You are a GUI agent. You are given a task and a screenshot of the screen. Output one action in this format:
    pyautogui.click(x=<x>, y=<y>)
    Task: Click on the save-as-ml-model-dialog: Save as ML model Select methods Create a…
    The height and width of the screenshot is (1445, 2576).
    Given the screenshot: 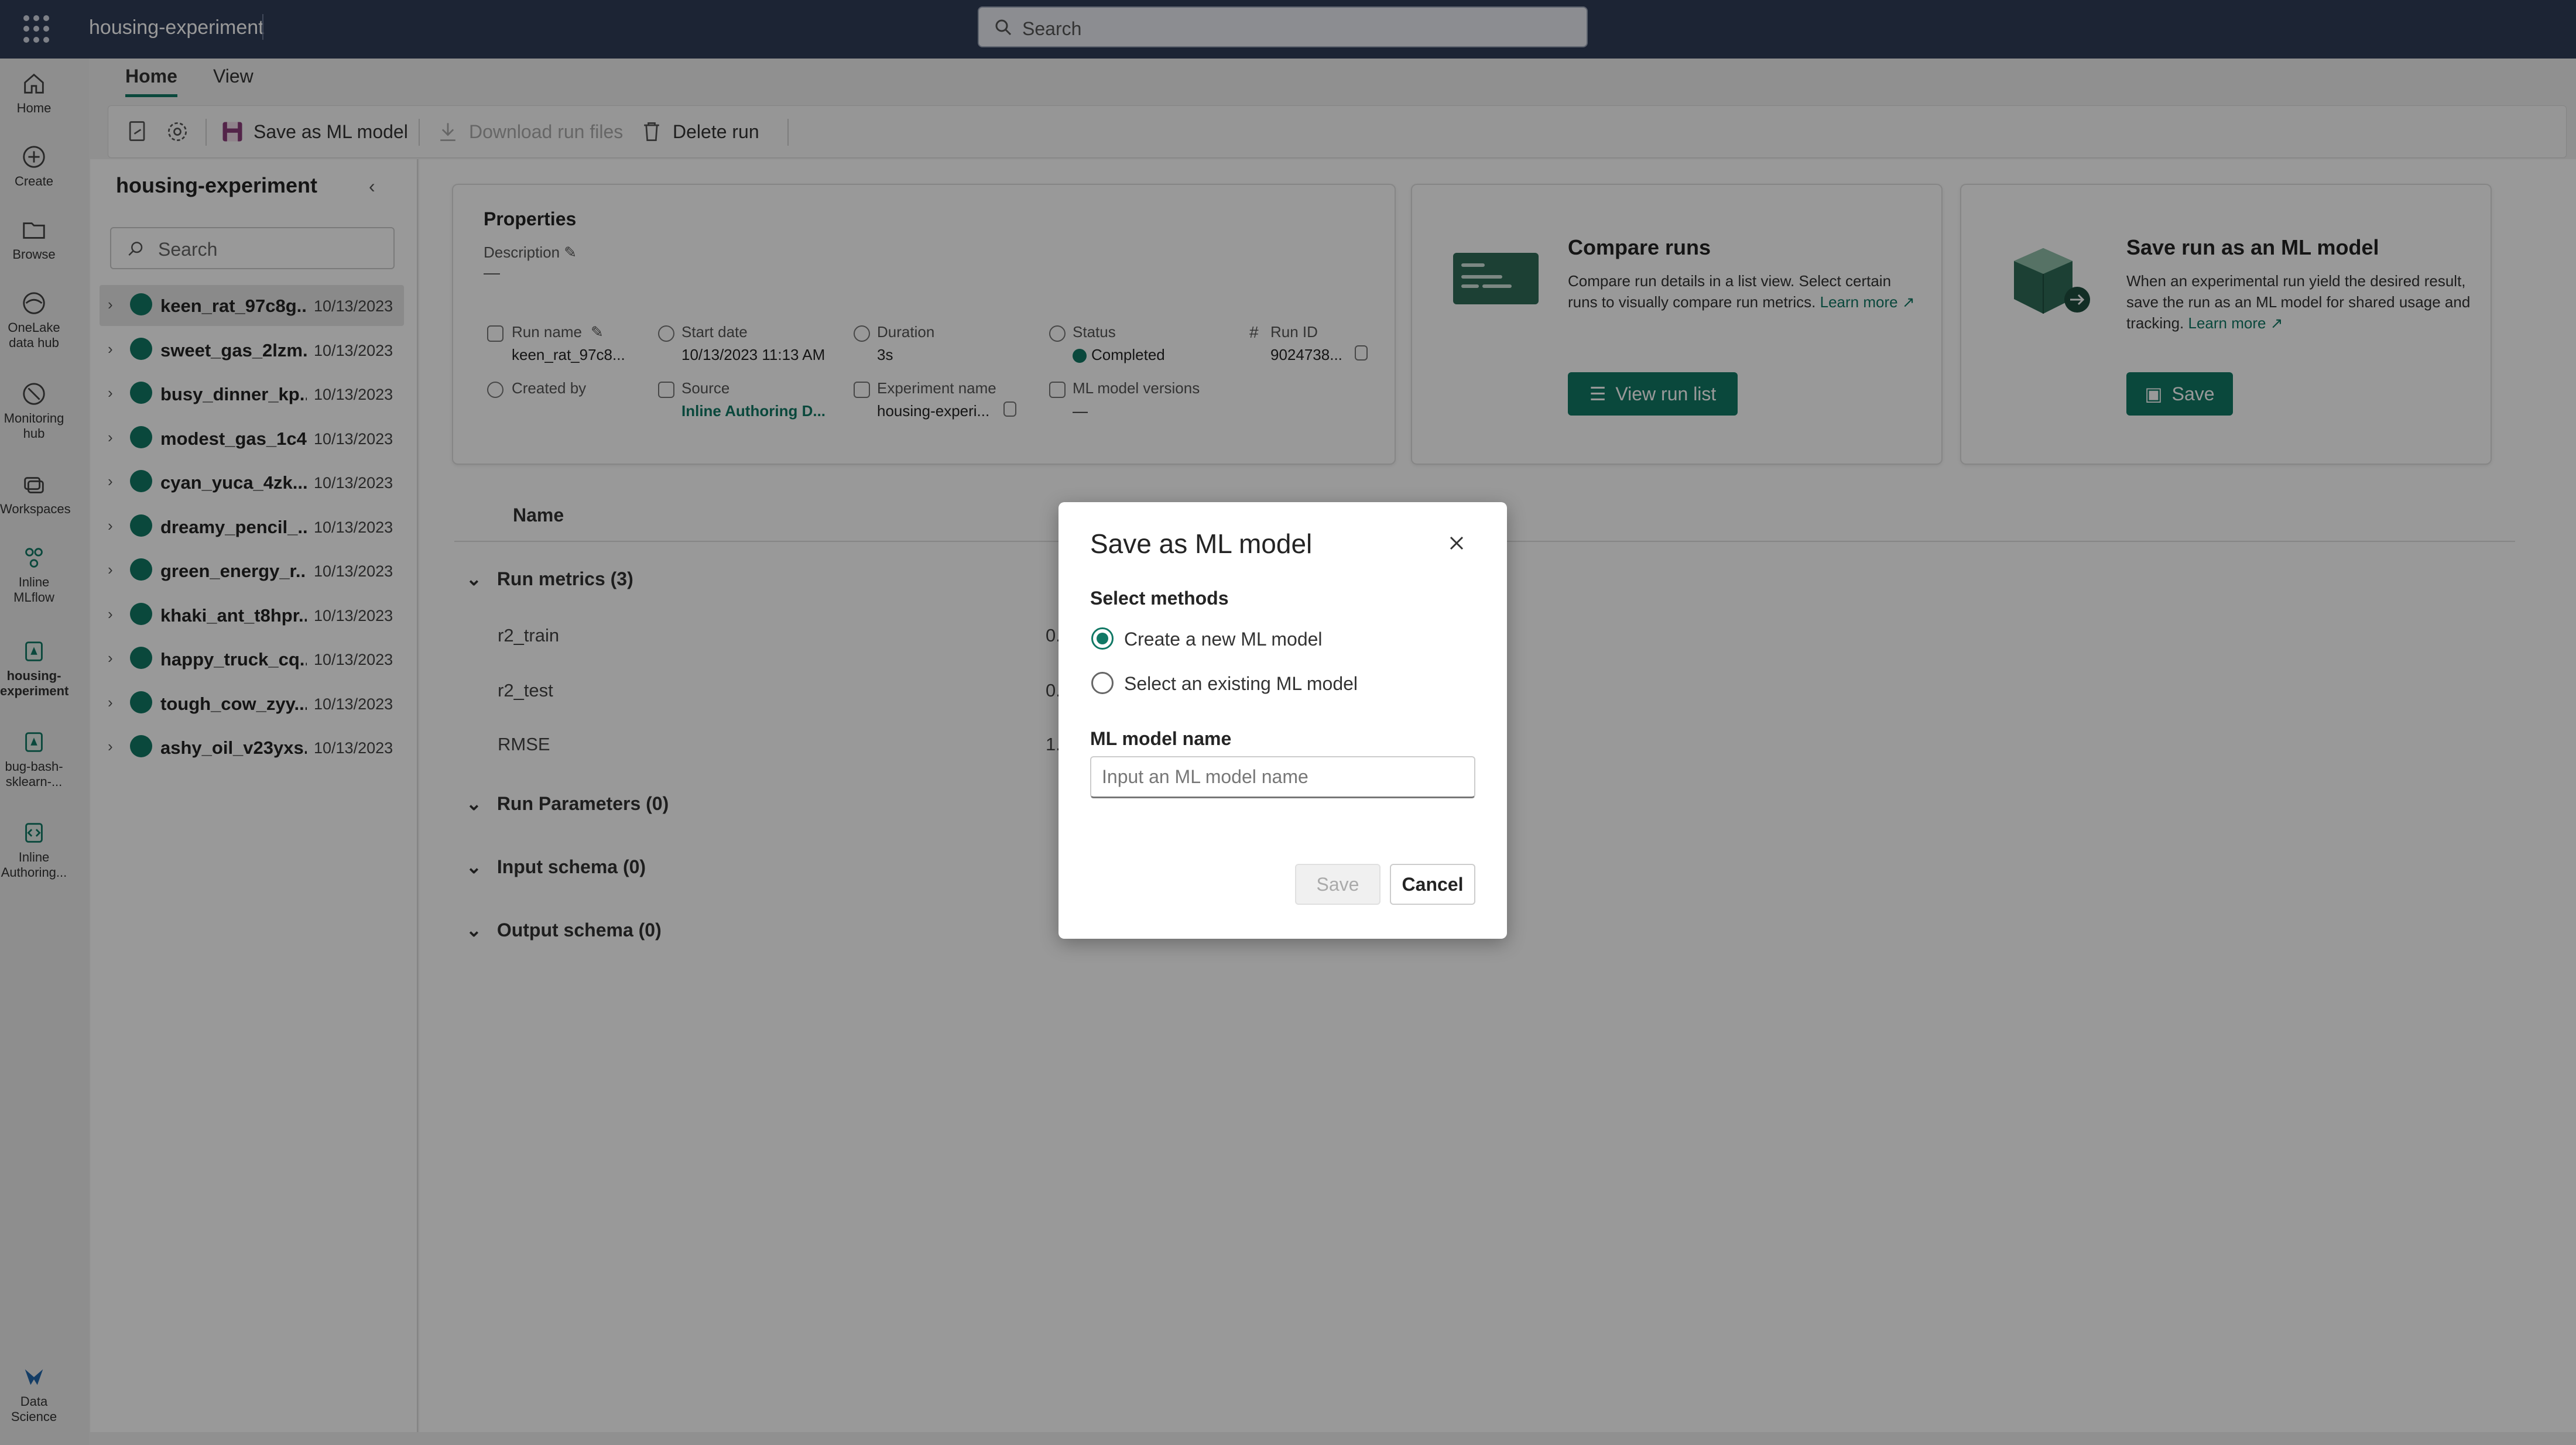 What is the action you would take?
    pyautogui.click(x=1283, y=720)
    